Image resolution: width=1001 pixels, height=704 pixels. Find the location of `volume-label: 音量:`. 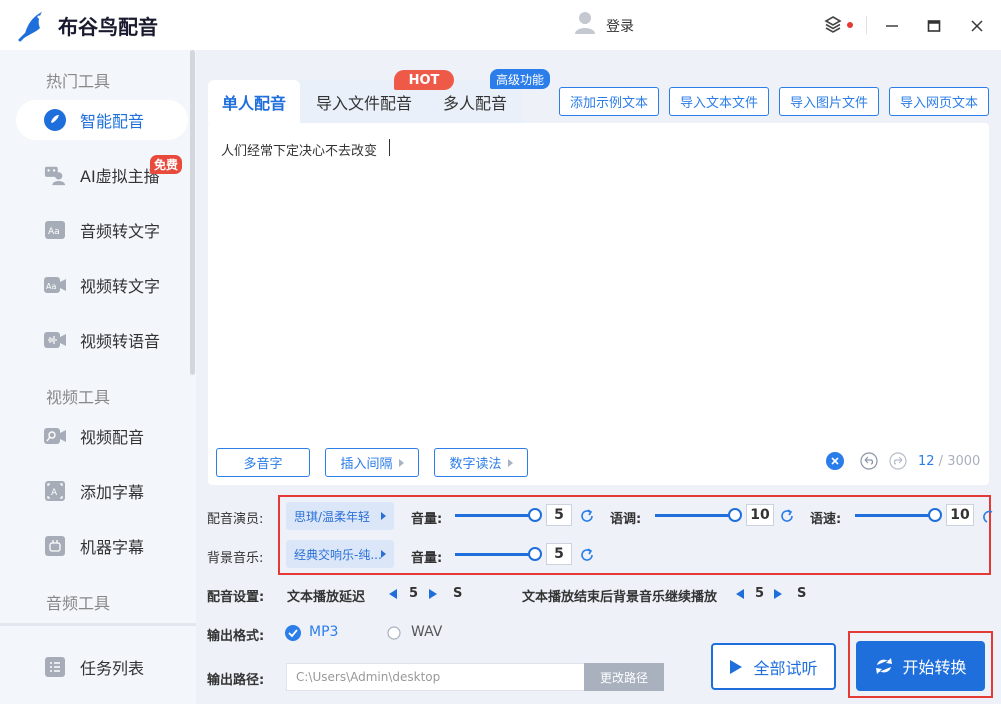

volume-label: 音量: is located at coordinates (427, 519).